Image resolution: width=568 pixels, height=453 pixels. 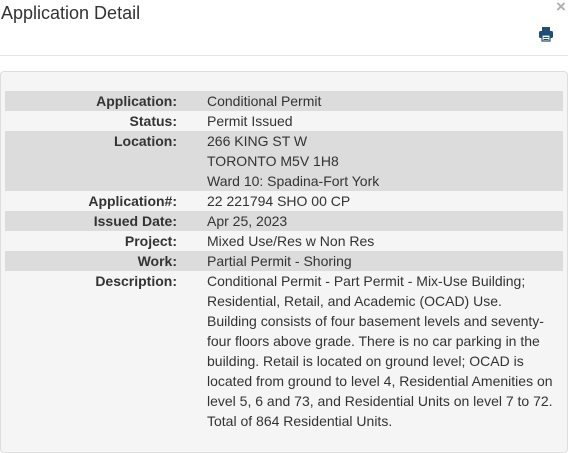 What do you see at coordinates (135, 221) in the screenshot?
I see `detail-label: Issued Date:` at bounding box center [135, 221].